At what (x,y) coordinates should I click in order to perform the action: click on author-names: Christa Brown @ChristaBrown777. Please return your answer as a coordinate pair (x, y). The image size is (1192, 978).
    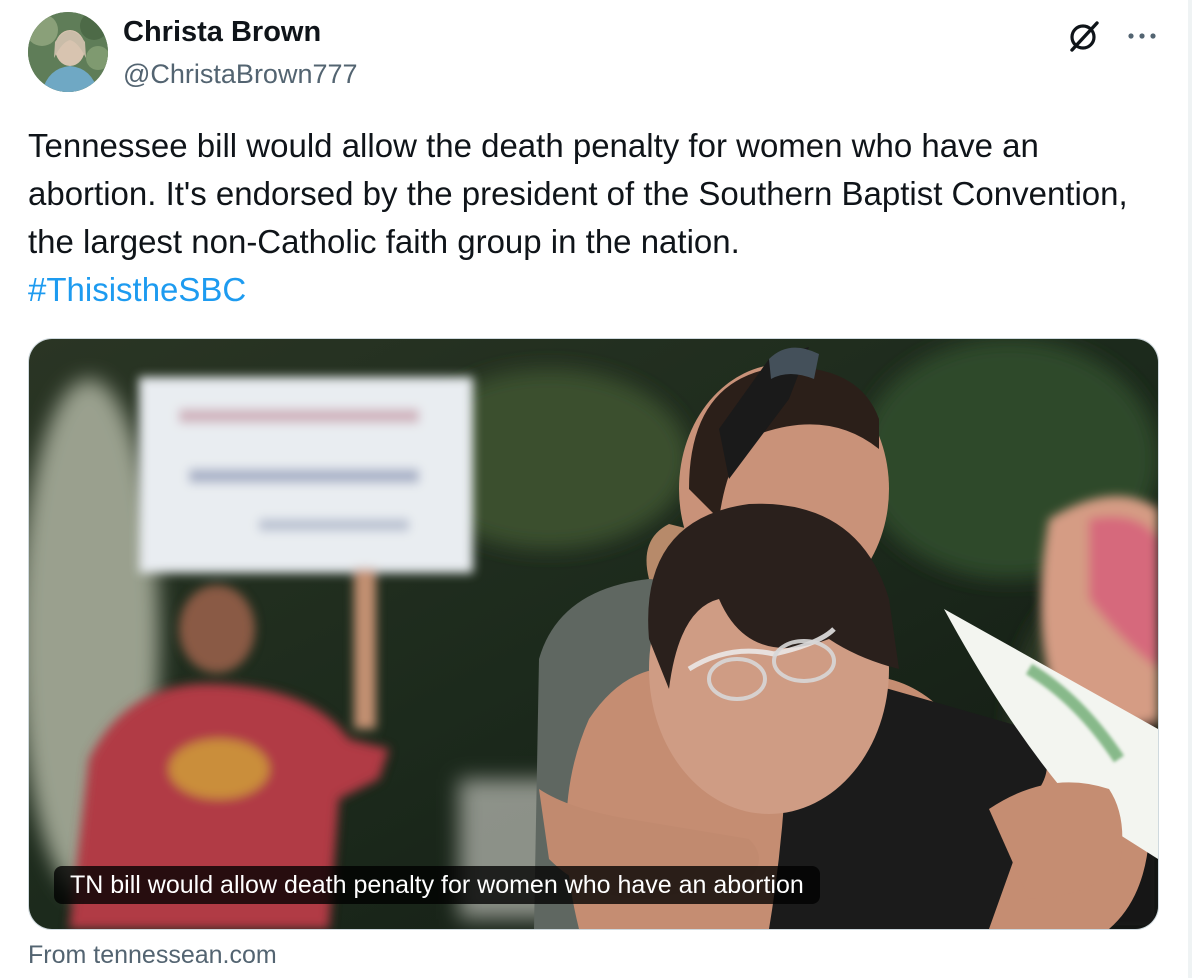
    Looking at the image, I should click on (240, 53).